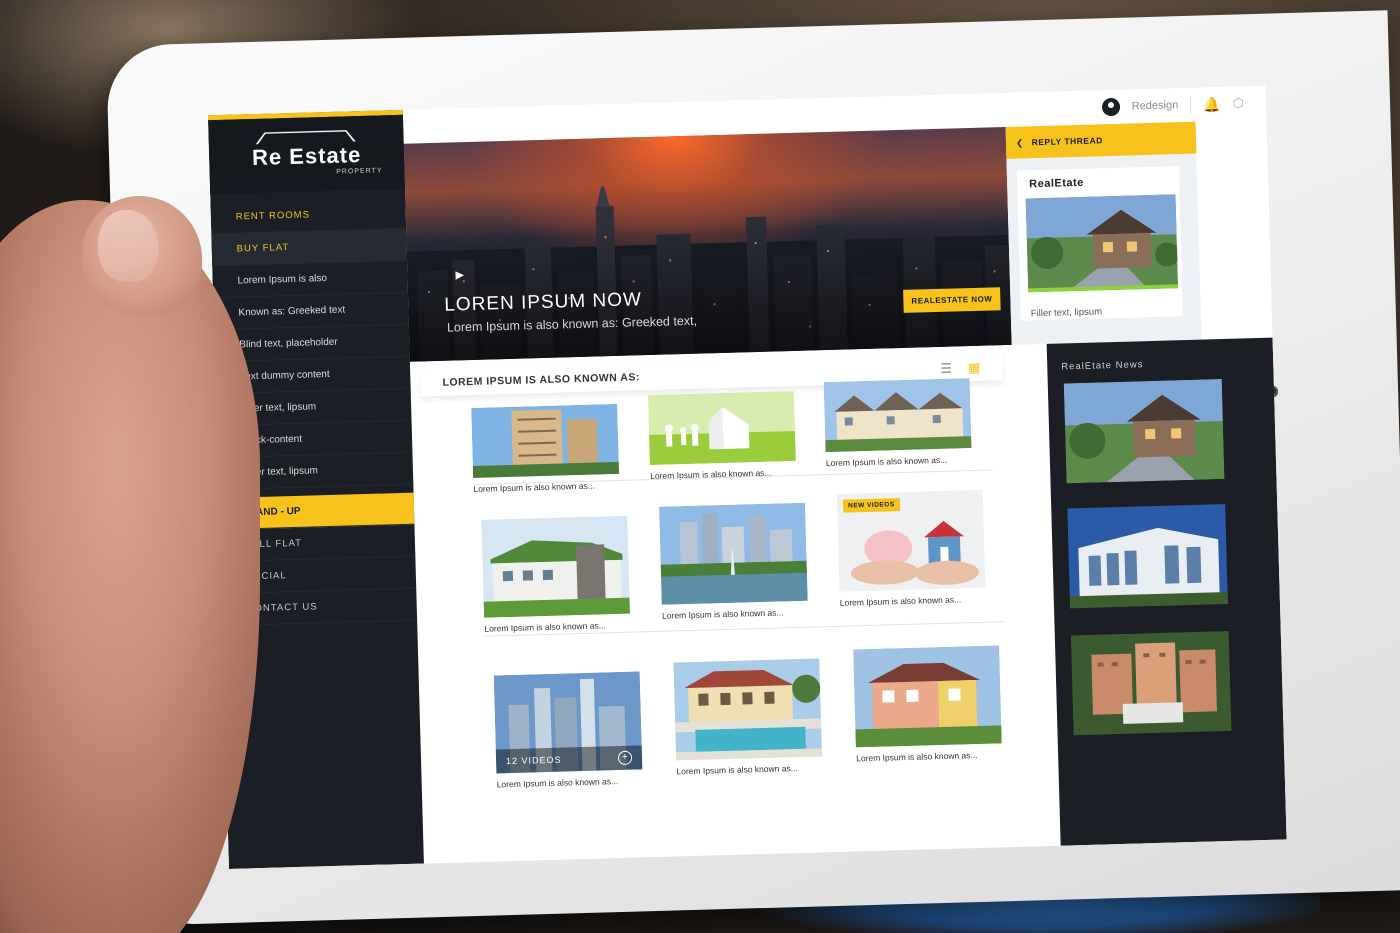  Describe the element at coordinates (974, 367) in the screenshot. I see `grid-view-icon: ▦` at that location.